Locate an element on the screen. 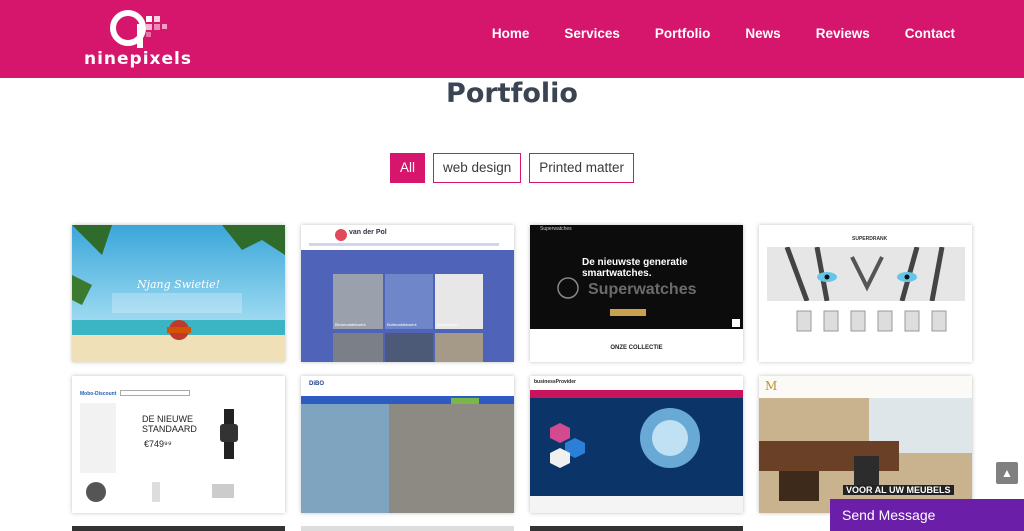  tile-headline: DE NIEUWE STANDAARD is located at coordinates (169, 424).